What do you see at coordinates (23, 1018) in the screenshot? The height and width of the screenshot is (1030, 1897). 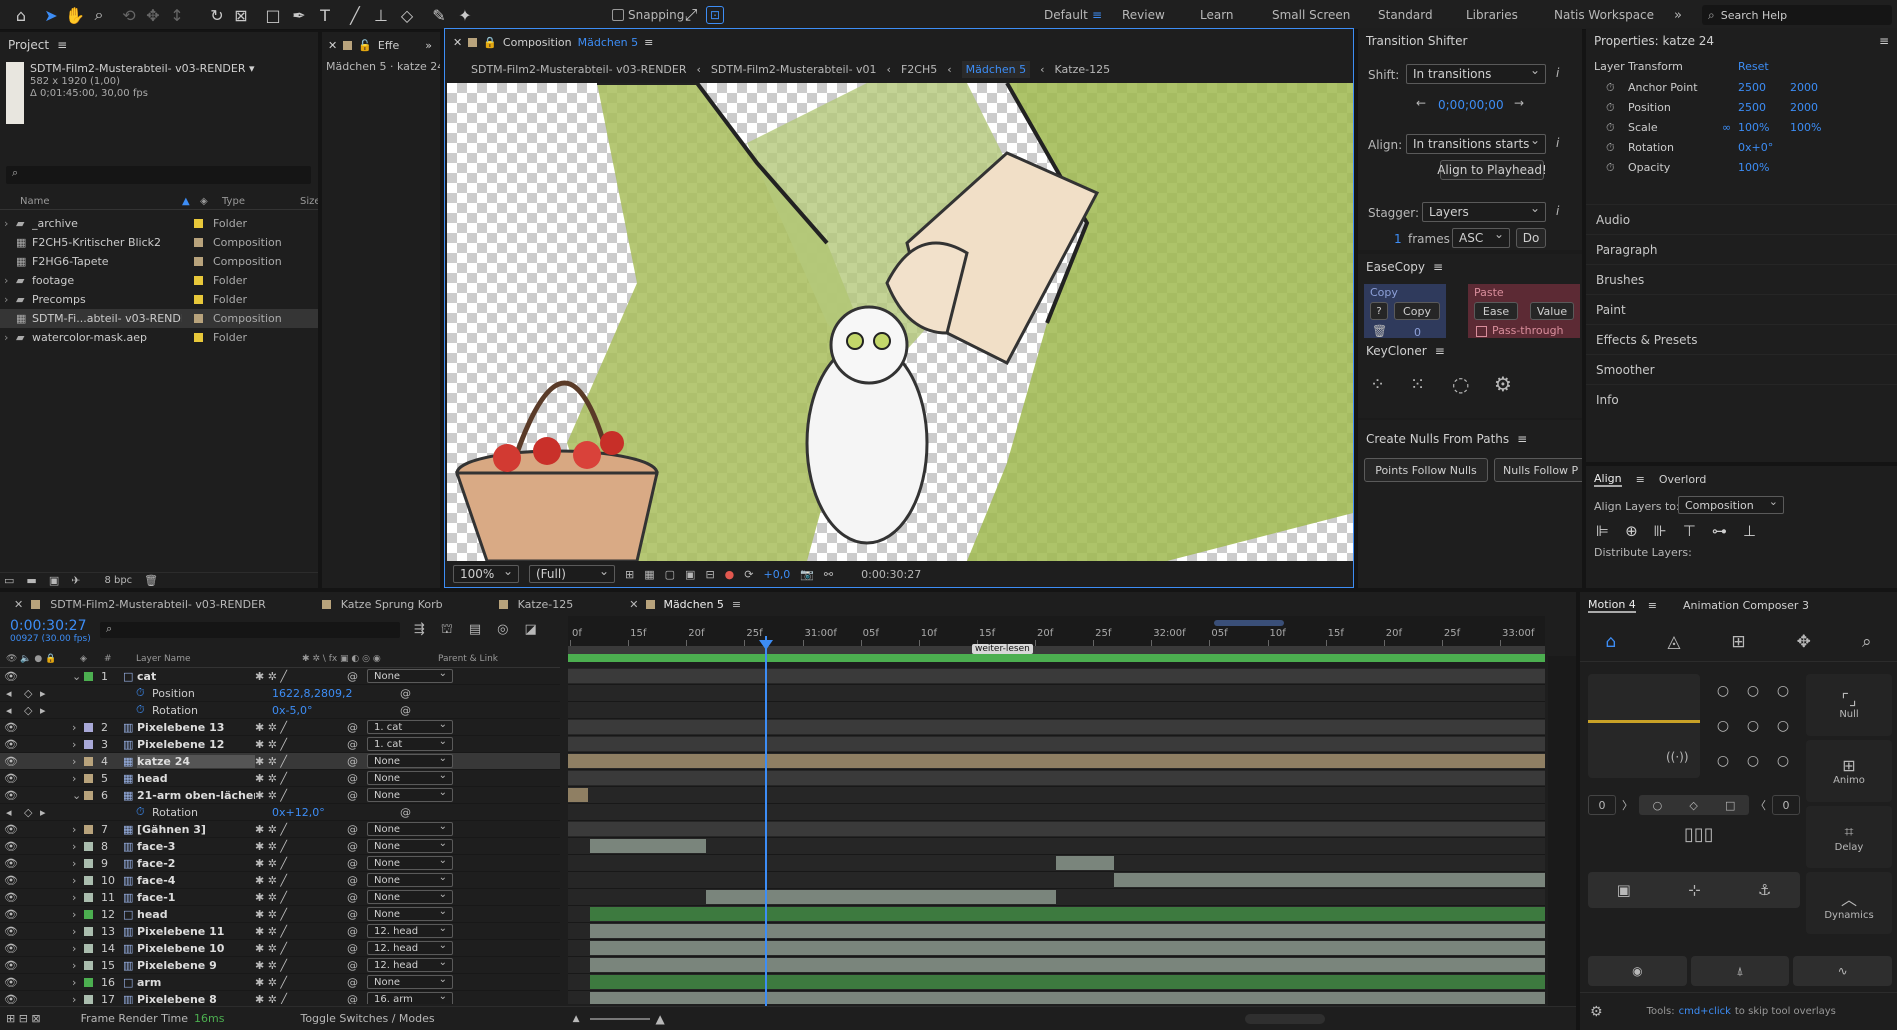 I see `footer-toggle-icons: ⊞ ⊟ ⊠` at bounding box center [23, 1018].